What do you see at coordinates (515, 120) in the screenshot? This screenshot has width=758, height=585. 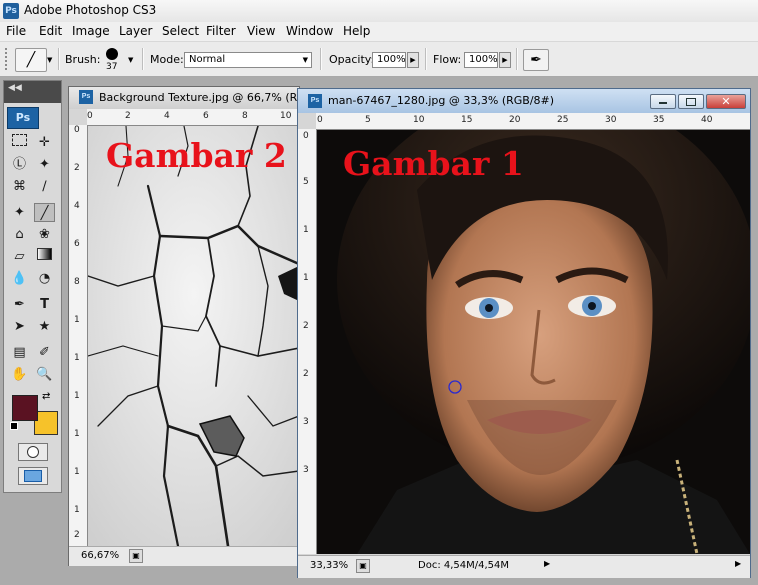 I see `ruler-tick: 20` at bounding box center [515, 120].